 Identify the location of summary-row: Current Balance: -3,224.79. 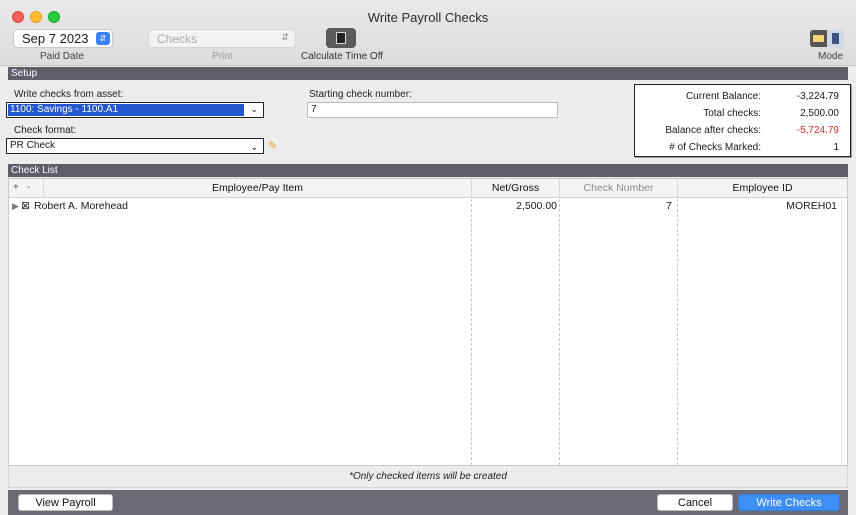
(742, 98).